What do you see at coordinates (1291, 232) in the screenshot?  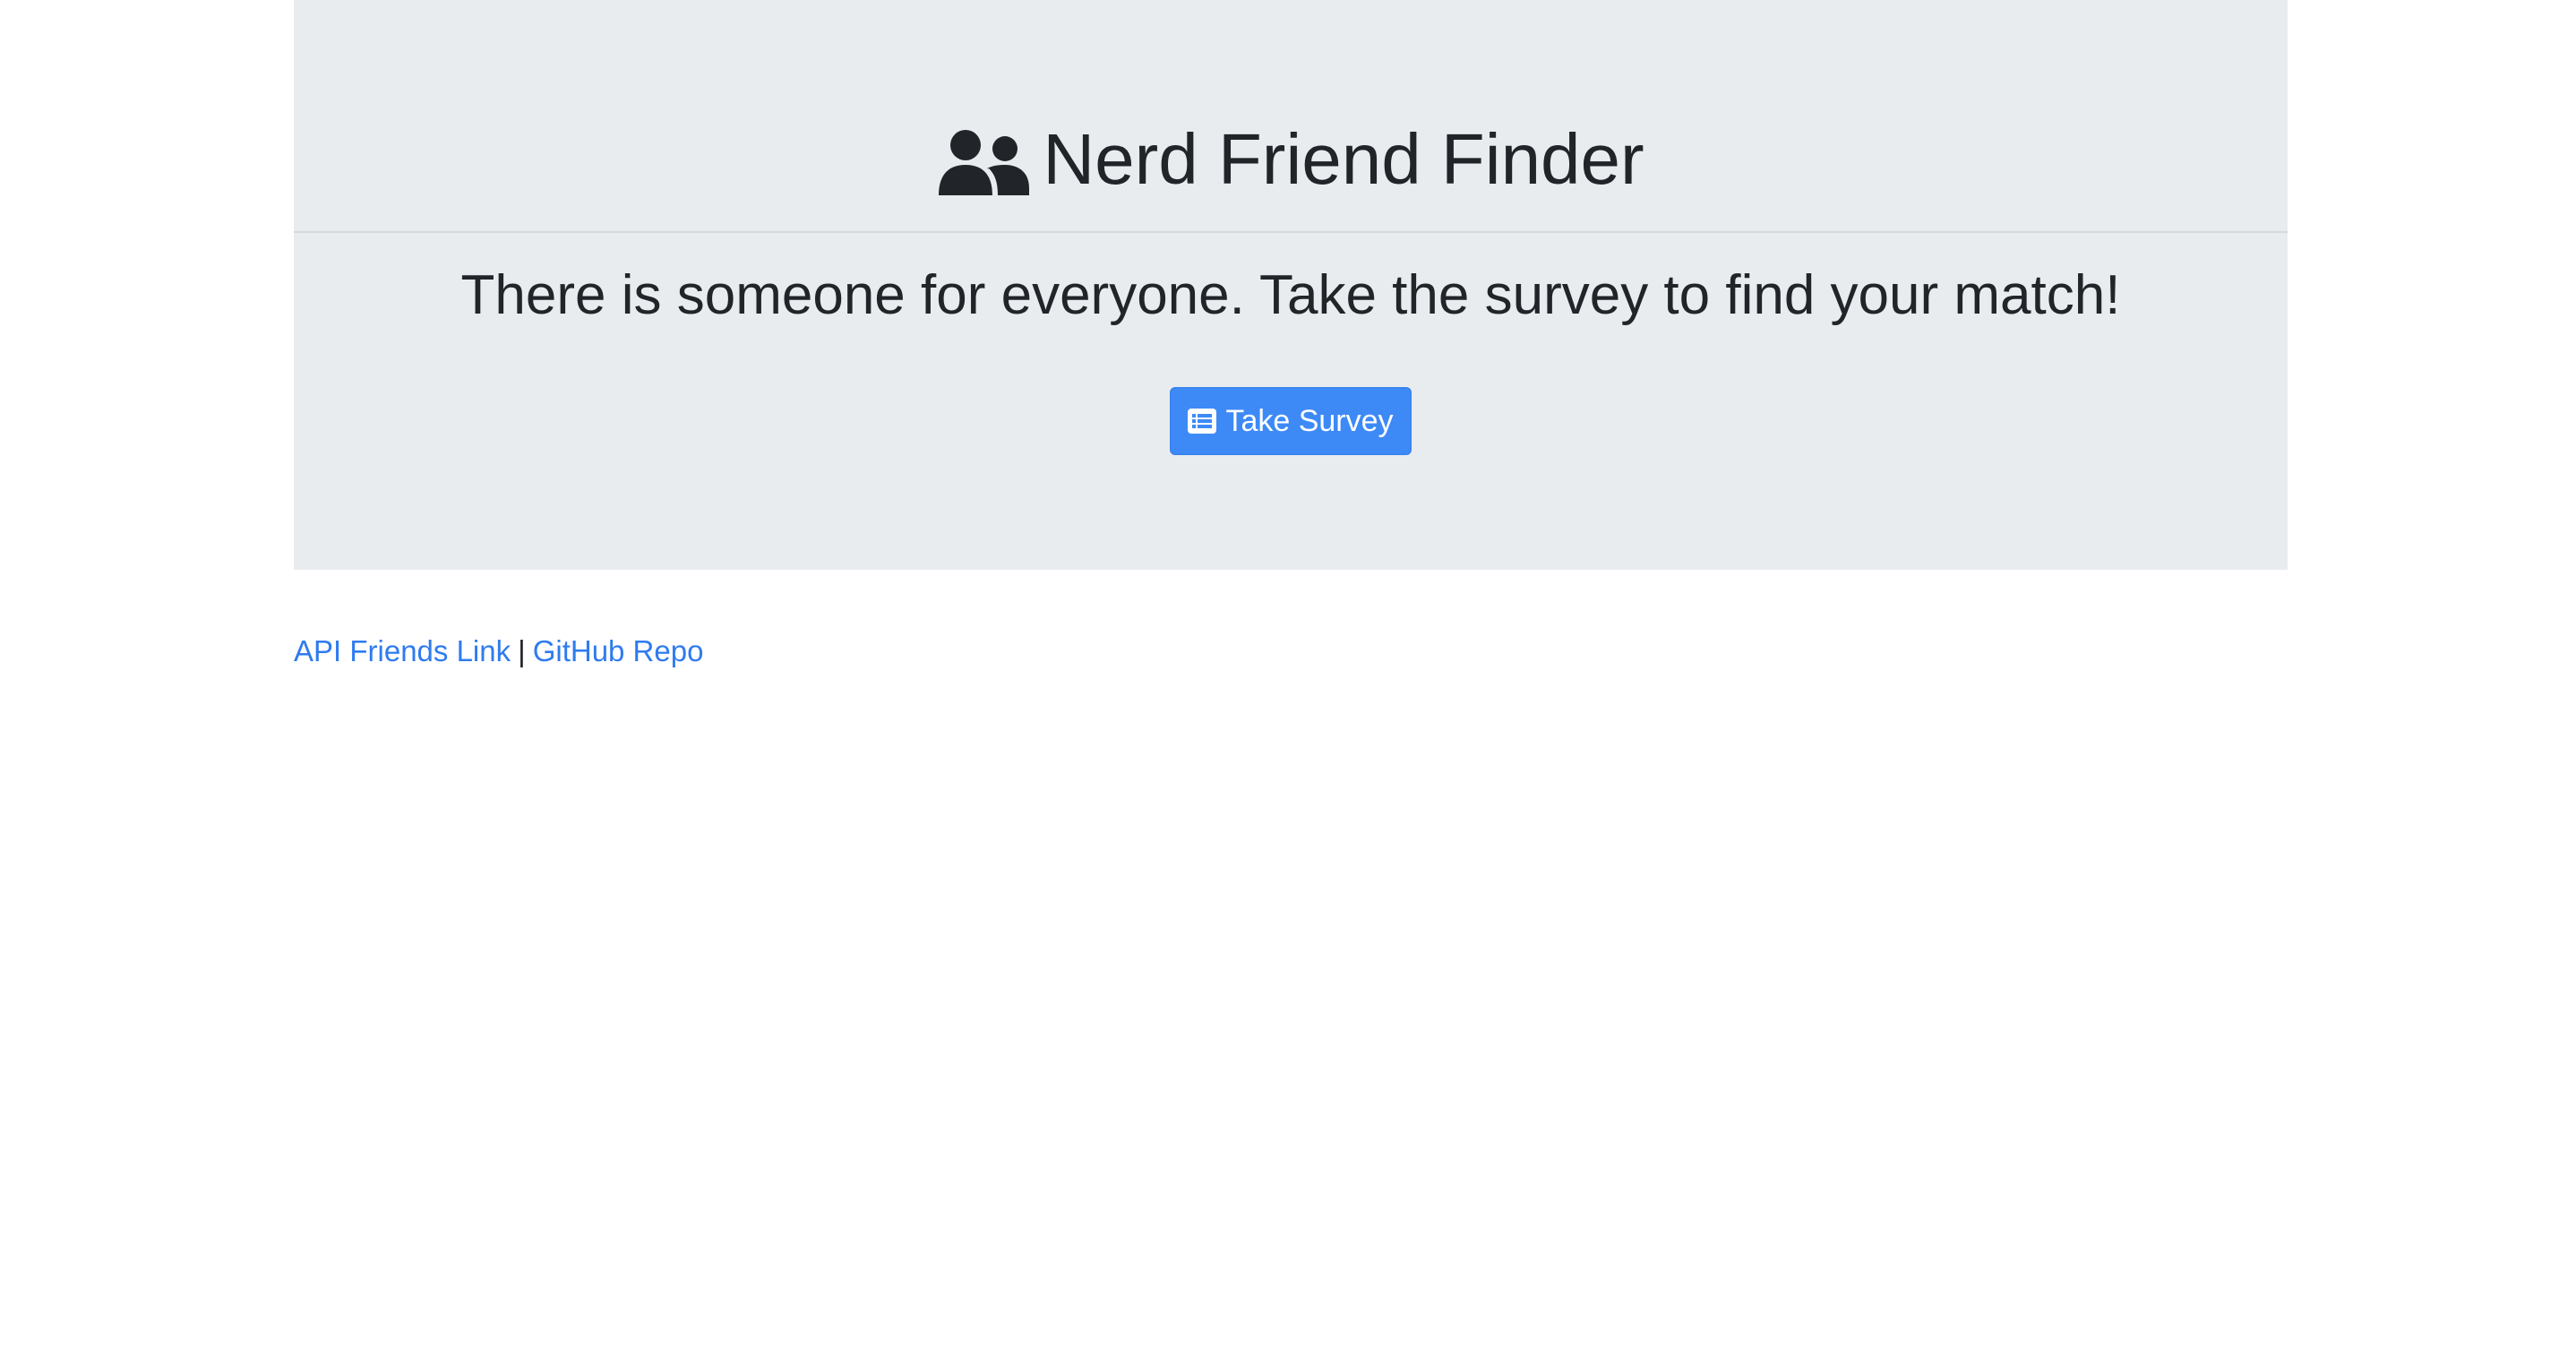 I see `divider` at bounding box center [1291, 232].